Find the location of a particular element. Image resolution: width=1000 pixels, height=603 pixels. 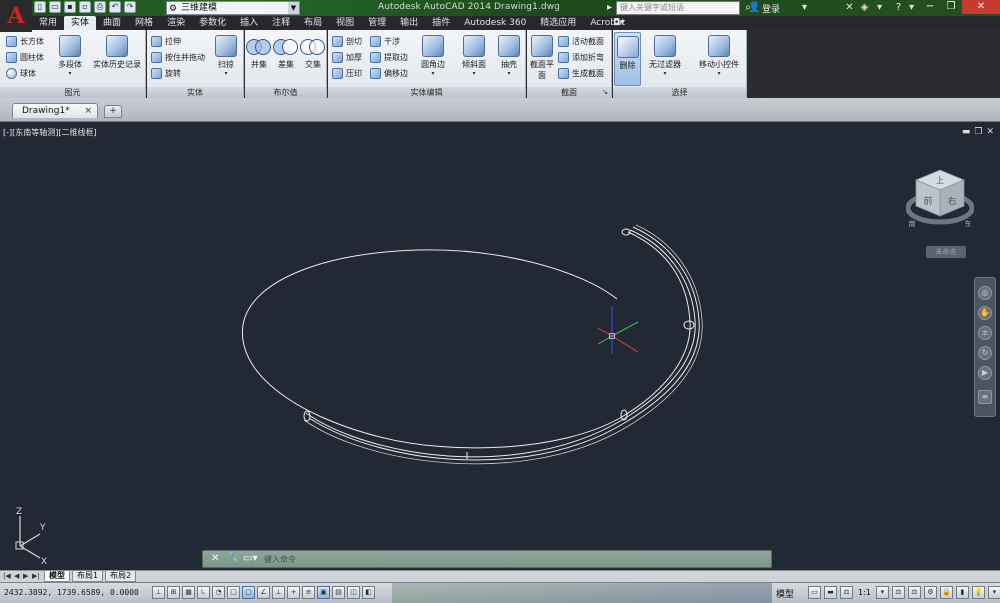

sweep-button: 扫掠 ▾ is located at coordinates (226, 59).